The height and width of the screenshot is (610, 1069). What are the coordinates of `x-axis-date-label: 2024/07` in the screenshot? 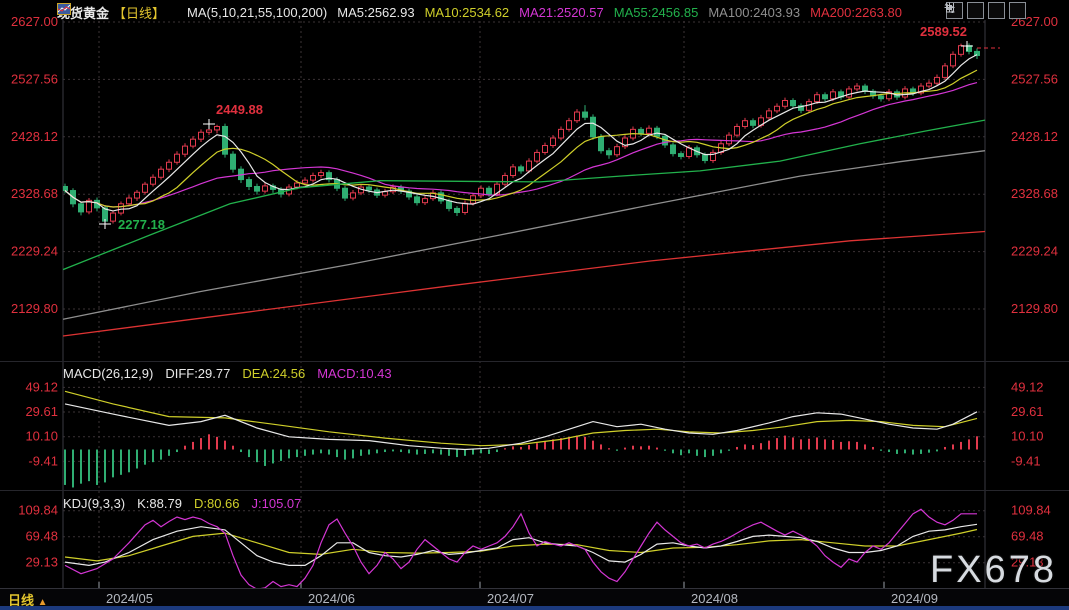 It's located at (510, 598).